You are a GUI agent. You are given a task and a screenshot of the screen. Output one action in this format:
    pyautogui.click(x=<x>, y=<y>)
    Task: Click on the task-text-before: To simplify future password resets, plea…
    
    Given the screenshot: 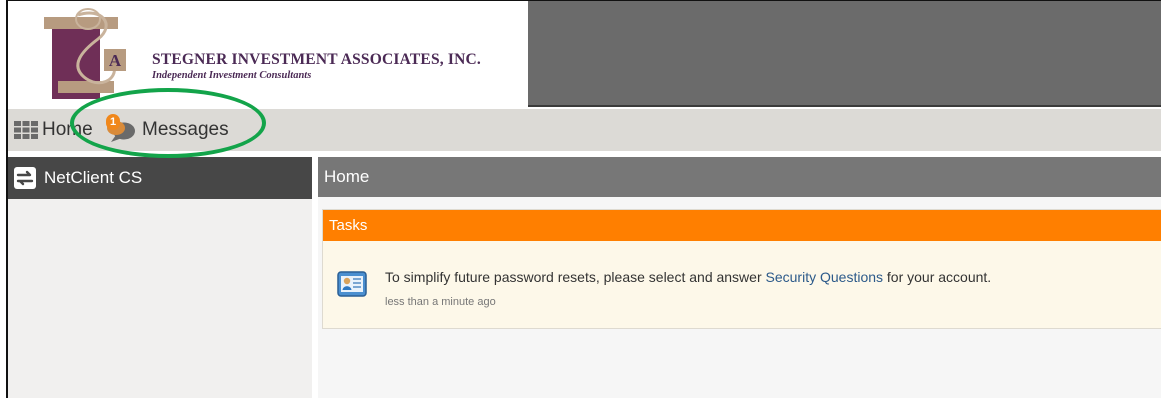 What is the action you would take?
    pyautogui.click(x=575, y=277)
    